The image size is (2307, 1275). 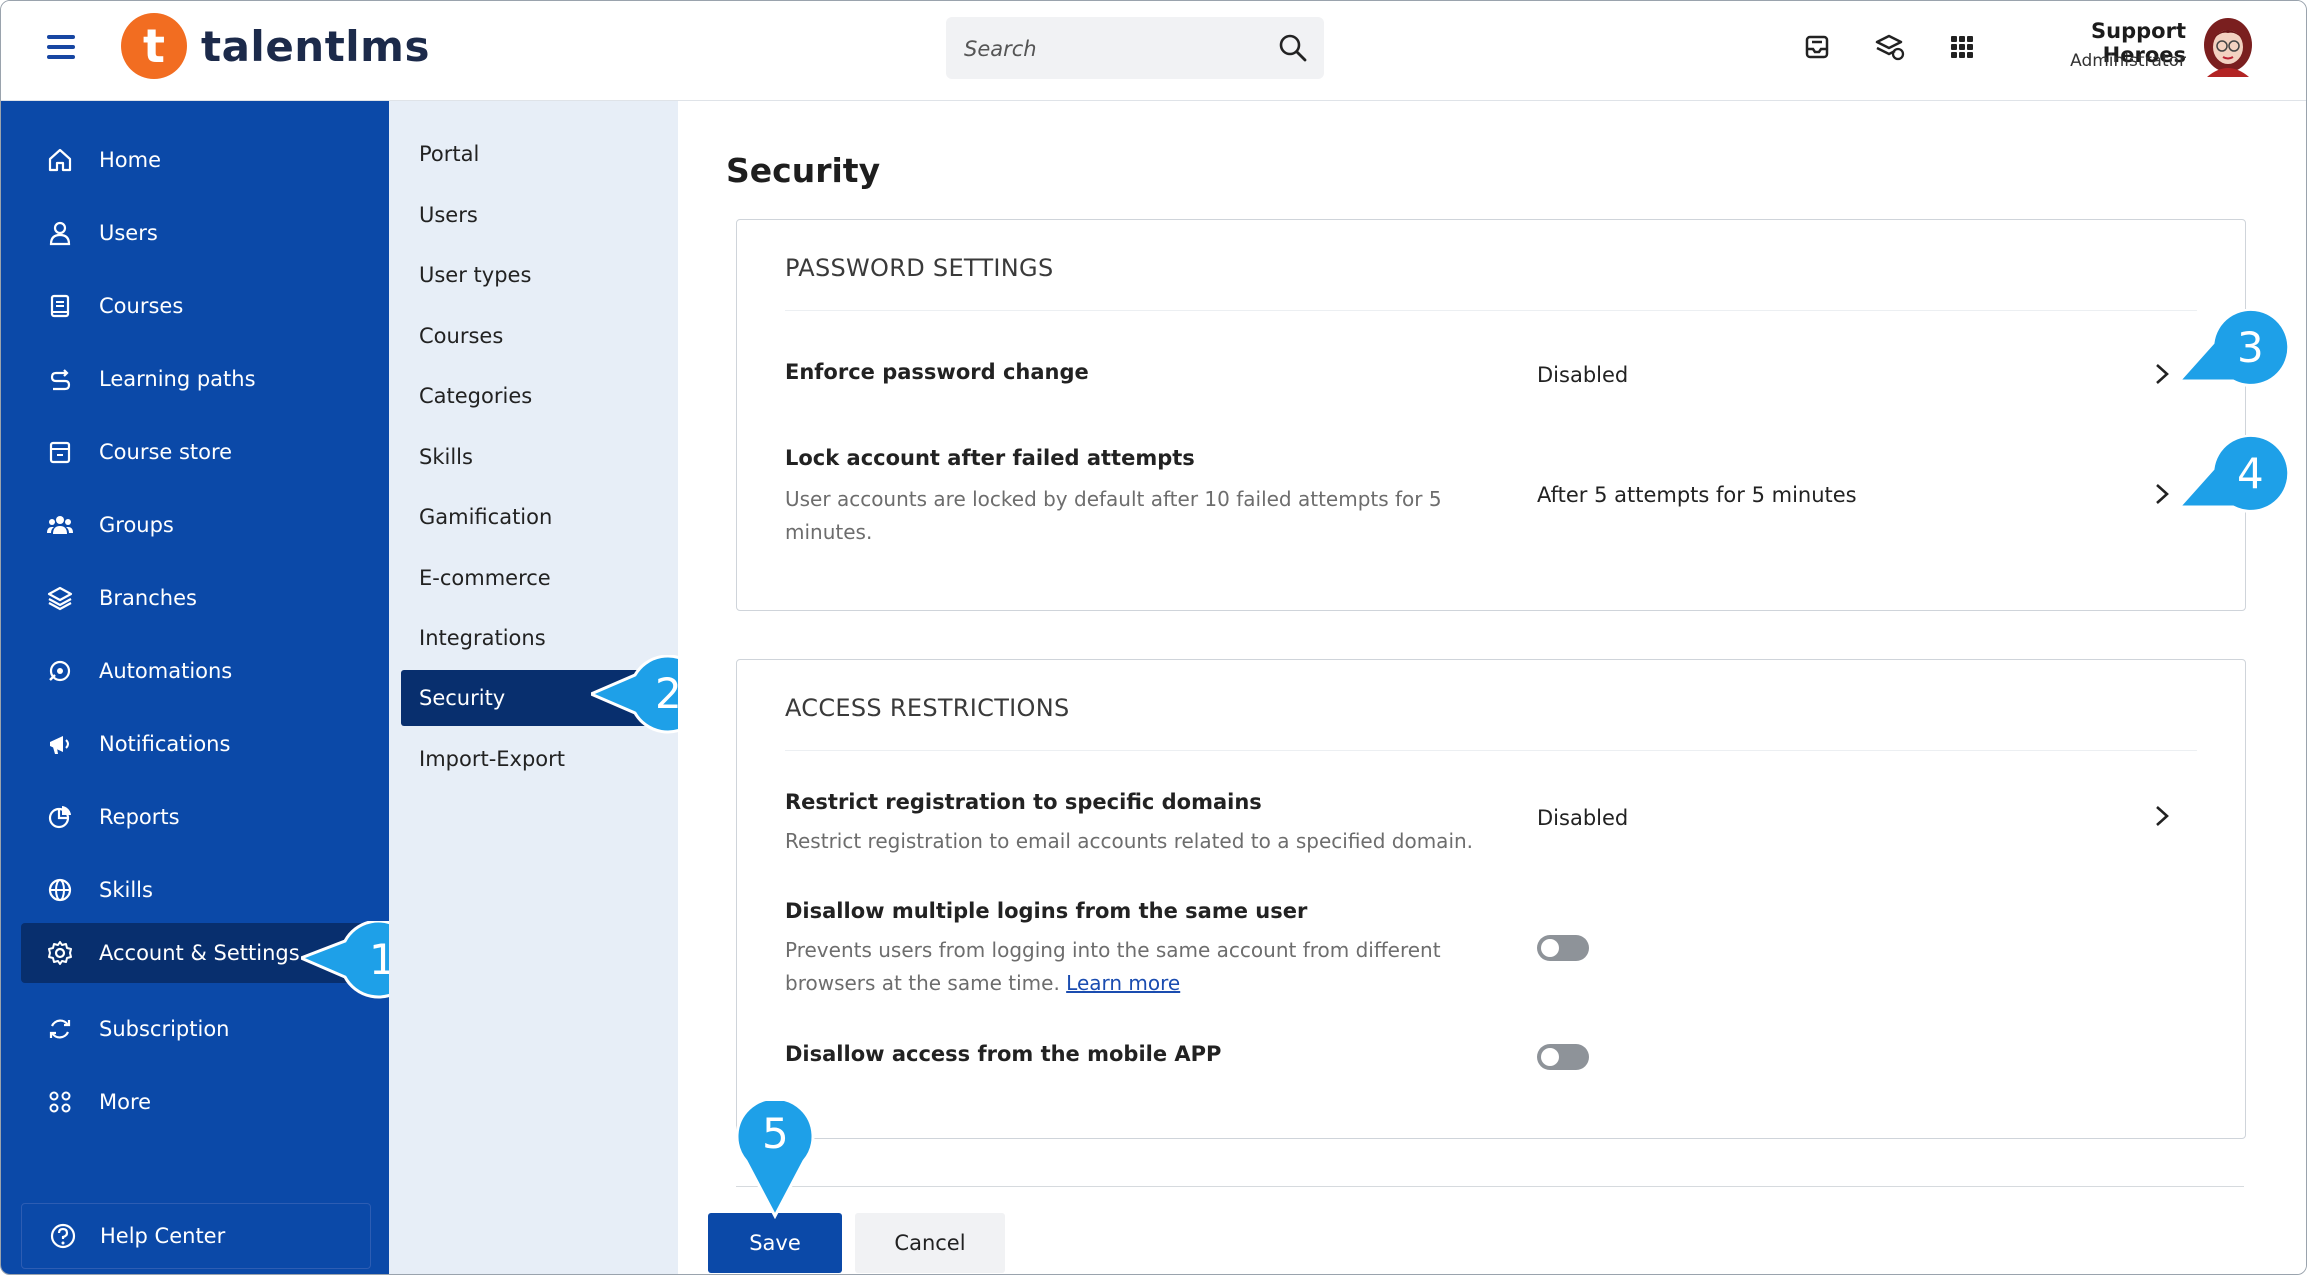 What do you see at coordinates (775, 1243) in the screenshot?
I see `save-button: Save` at bounding box center [775, 1243].